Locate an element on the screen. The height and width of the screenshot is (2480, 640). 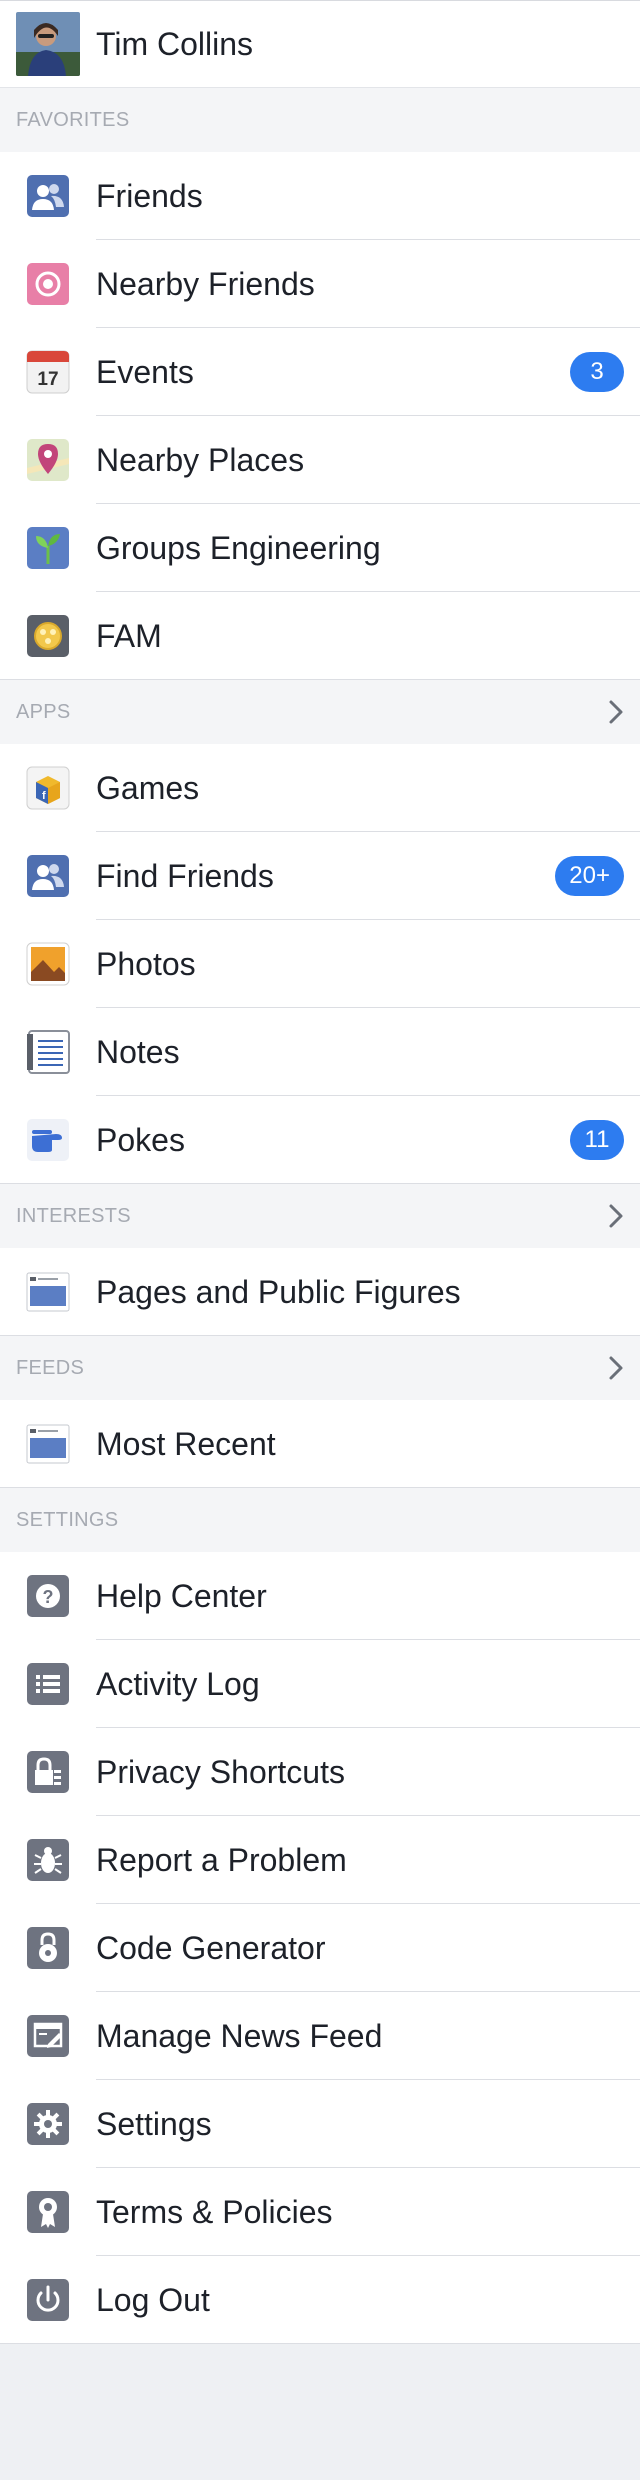
menu-item-terms-and-policies: Terms & Policies is located at coordinates (320, 2212).